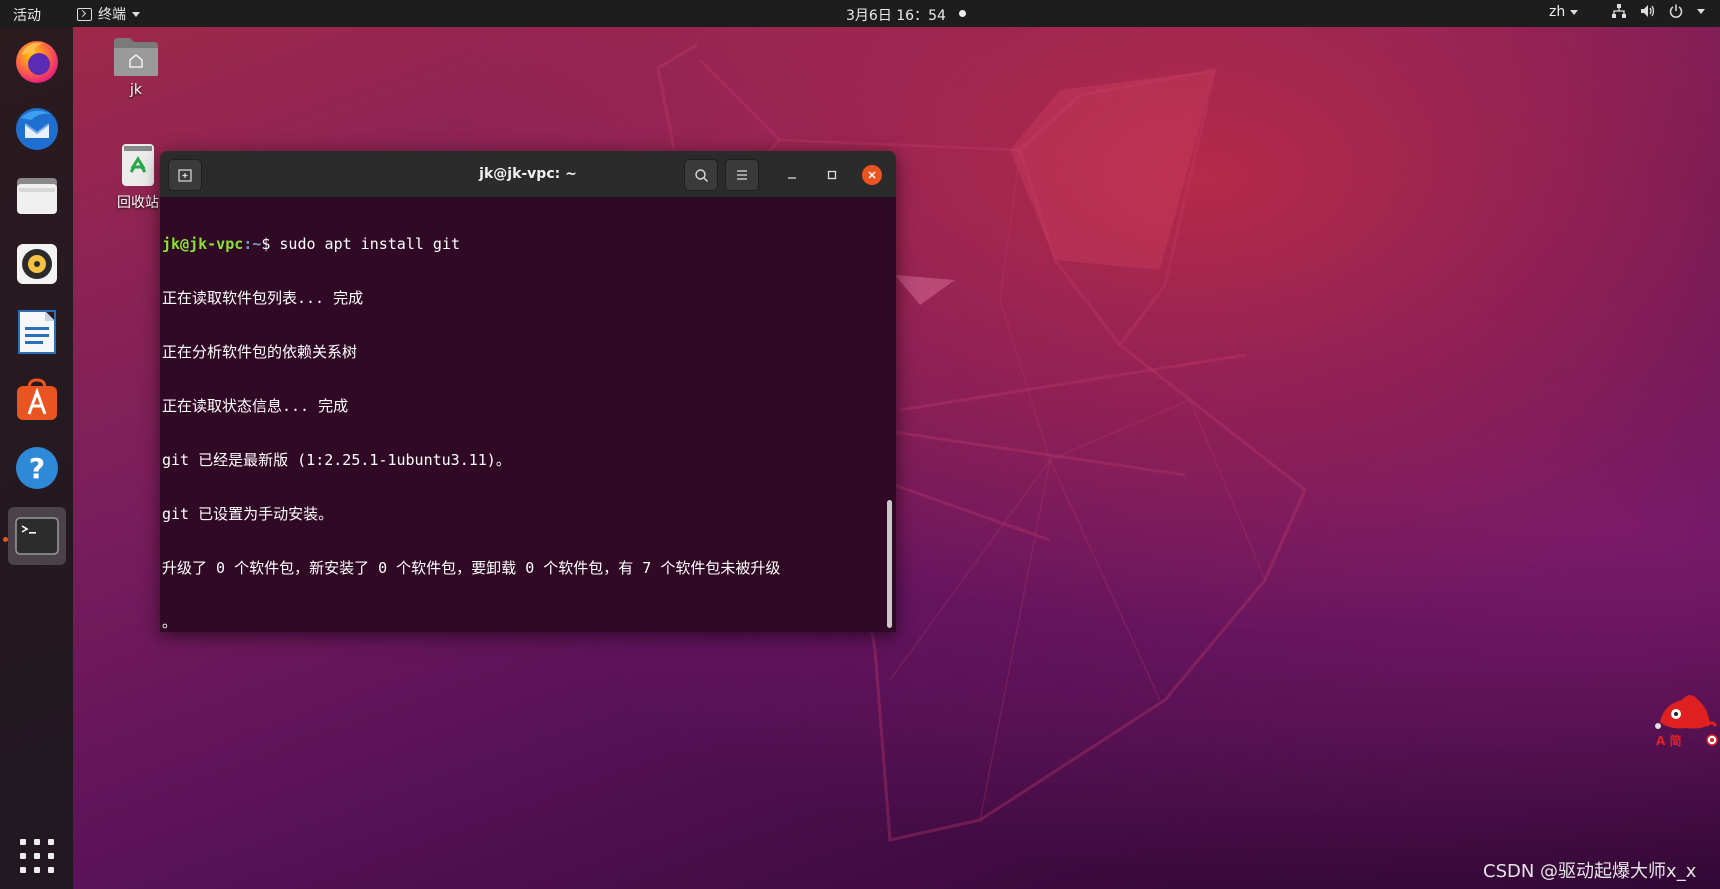  I want to click on dock-firefox, so click(37, 61).